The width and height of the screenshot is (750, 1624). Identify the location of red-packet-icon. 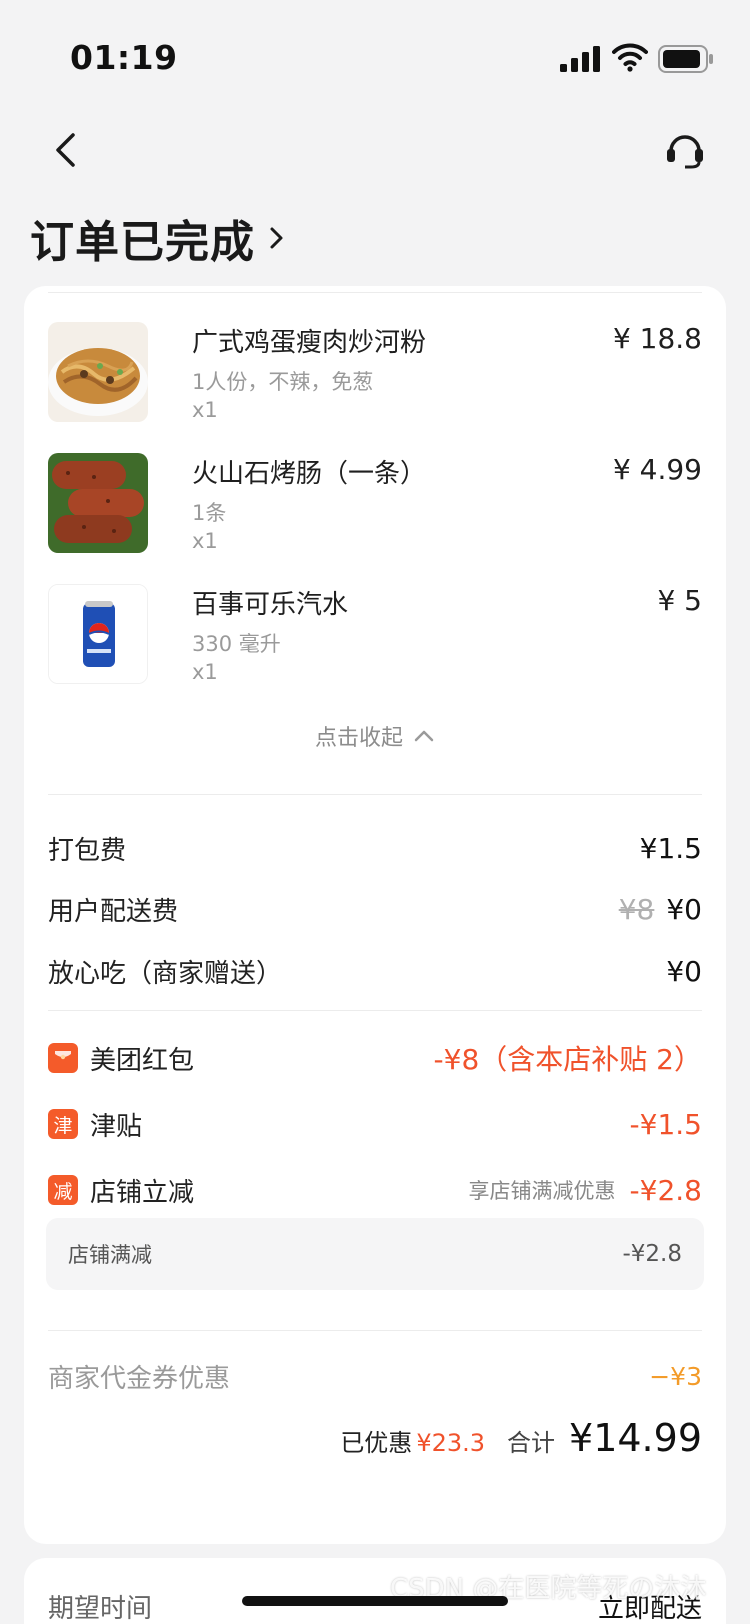
(63, 1058).